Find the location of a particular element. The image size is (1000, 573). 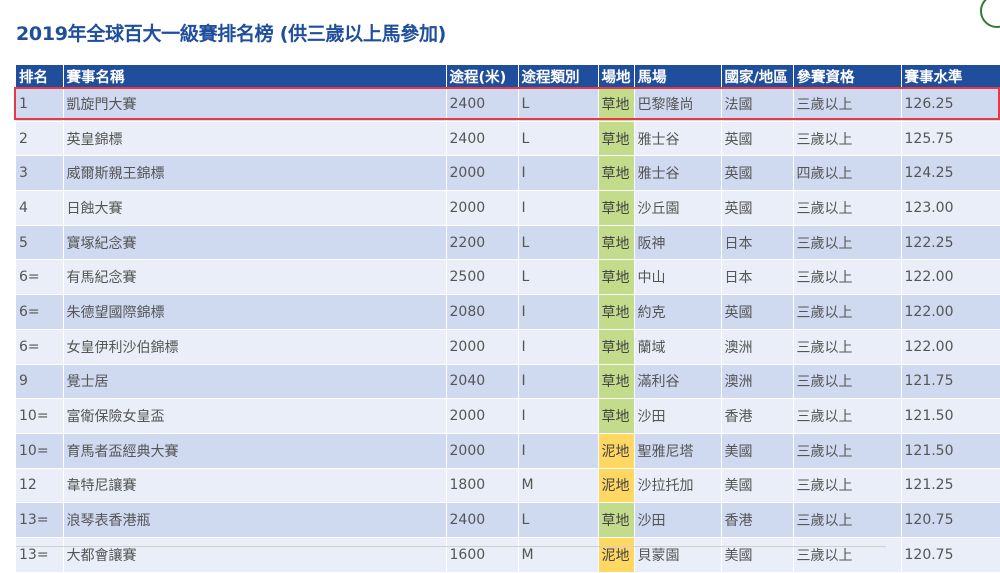

cell-rank: 12 is located at coordinates (40, 486).